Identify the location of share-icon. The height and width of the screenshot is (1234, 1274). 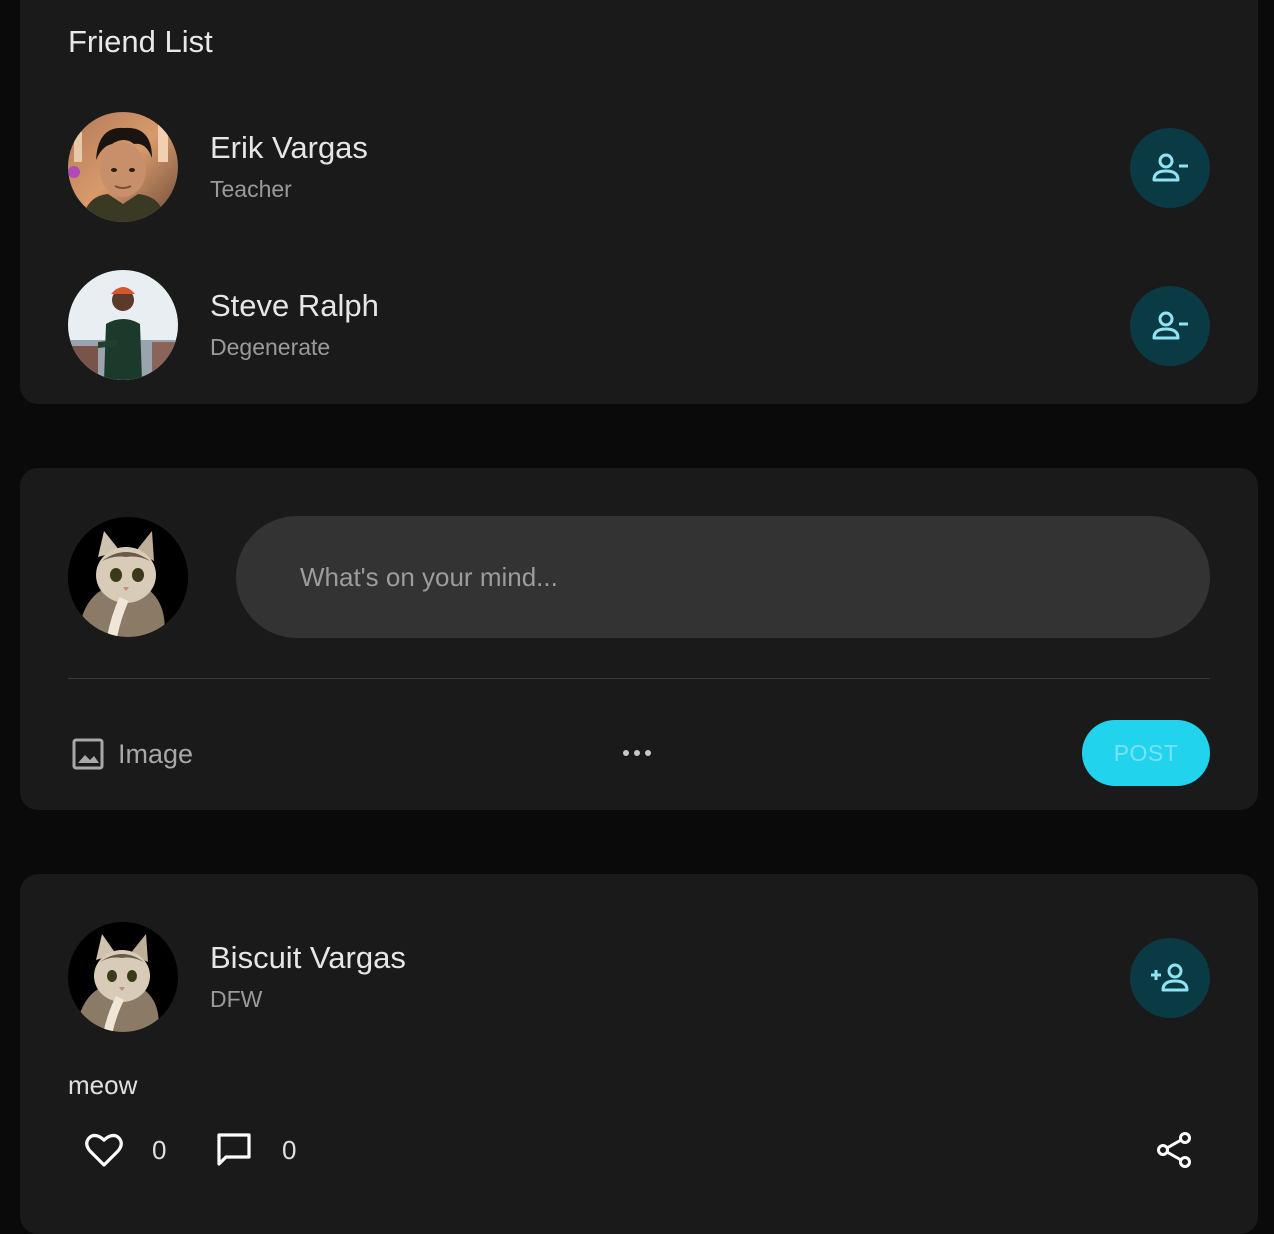
(1174, 1150).